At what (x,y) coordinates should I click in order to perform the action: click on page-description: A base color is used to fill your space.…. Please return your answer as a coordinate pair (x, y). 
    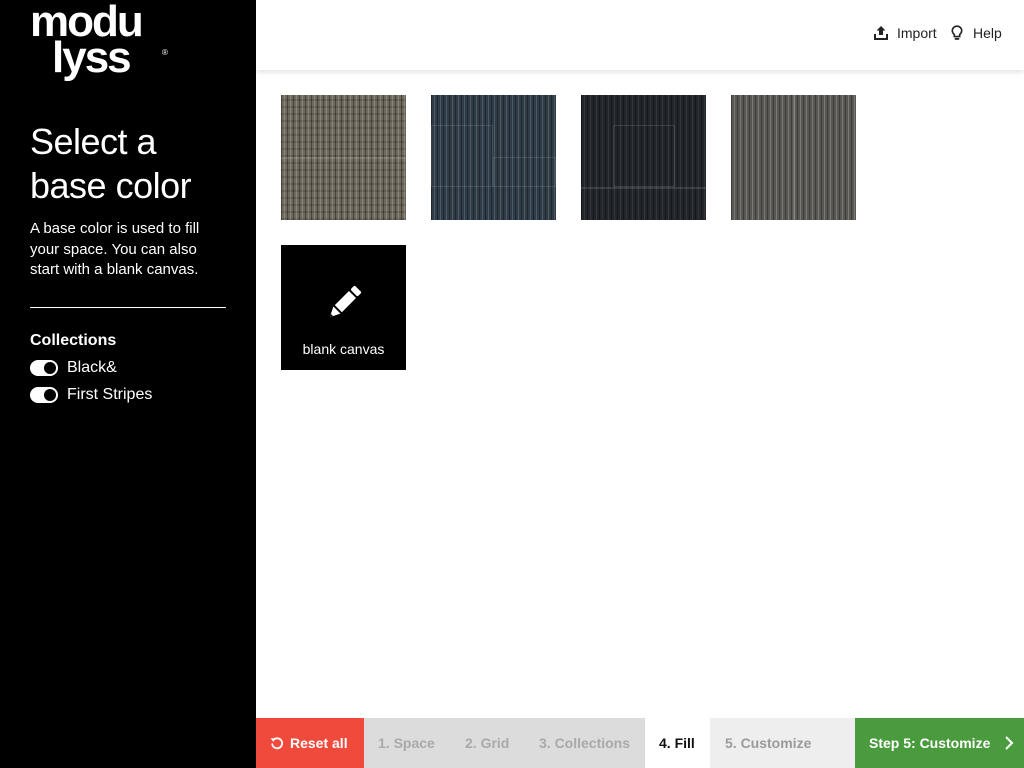
    Looking at the image, I should click on (115, 249).